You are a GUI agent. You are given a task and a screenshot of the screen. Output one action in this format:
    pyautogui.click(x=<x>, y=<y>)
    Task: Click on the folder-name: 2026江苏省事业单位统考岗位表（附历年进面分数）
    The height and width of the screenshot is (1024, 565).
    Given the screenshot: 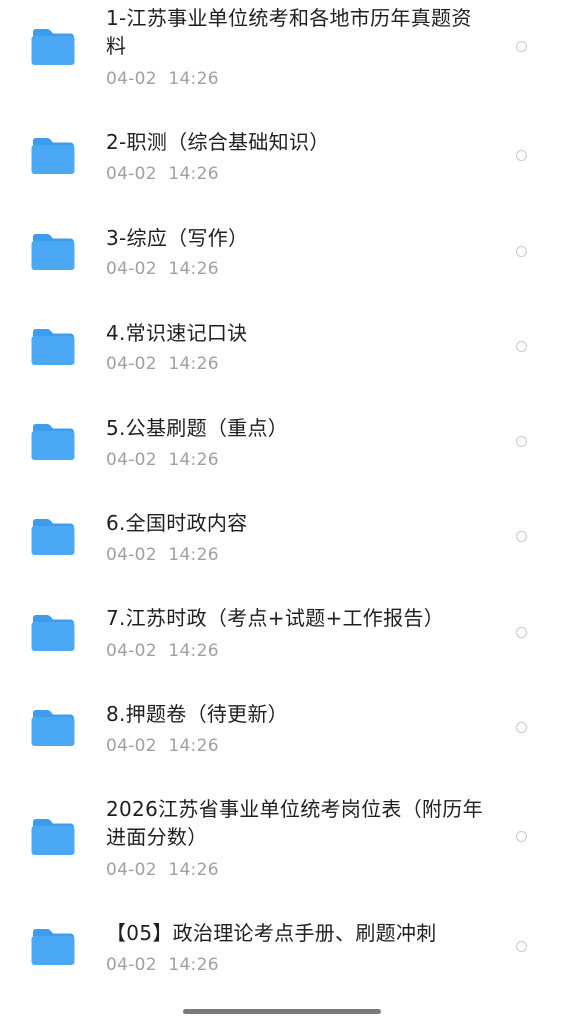 What is the action you would take?
    pyautogui.click(x=294, y=823)
    